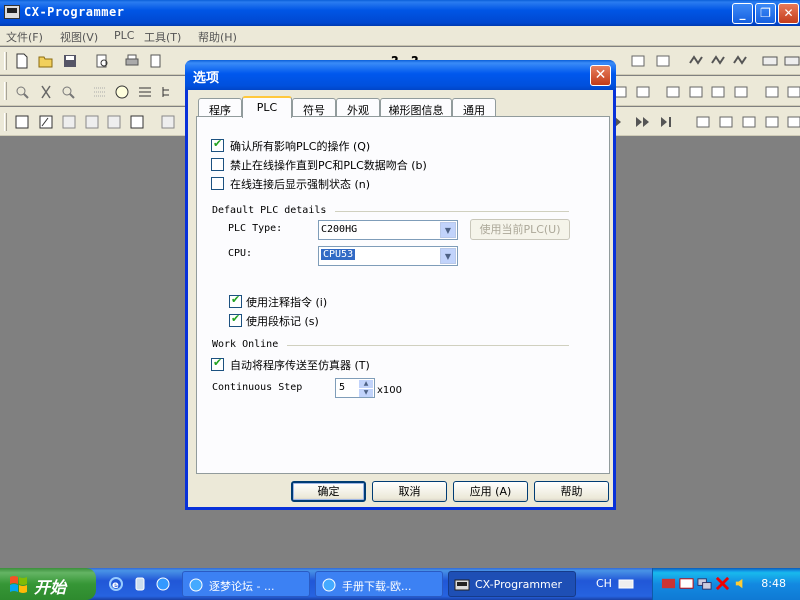 The width and height of the screenshot is (800, 600). What do you see at coordinates (355, 388) in the screenshot?
I see `continuous-step-spinner: 5 ▲ ▼` at bounding box center [355, 388].